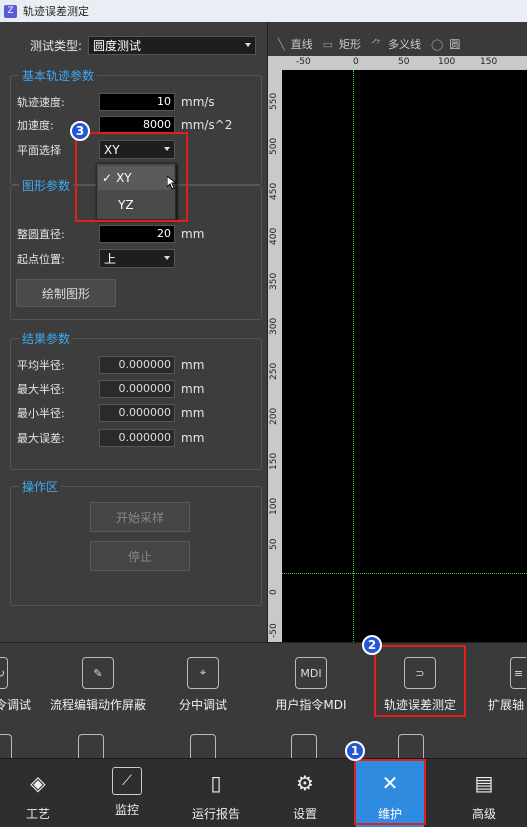 This screenshot has height=827, width=527. What do you see at coordinates (46, 185) in the screenshot?
I see `shape-params-title: 图形参数` at bounding box center [46, 185].